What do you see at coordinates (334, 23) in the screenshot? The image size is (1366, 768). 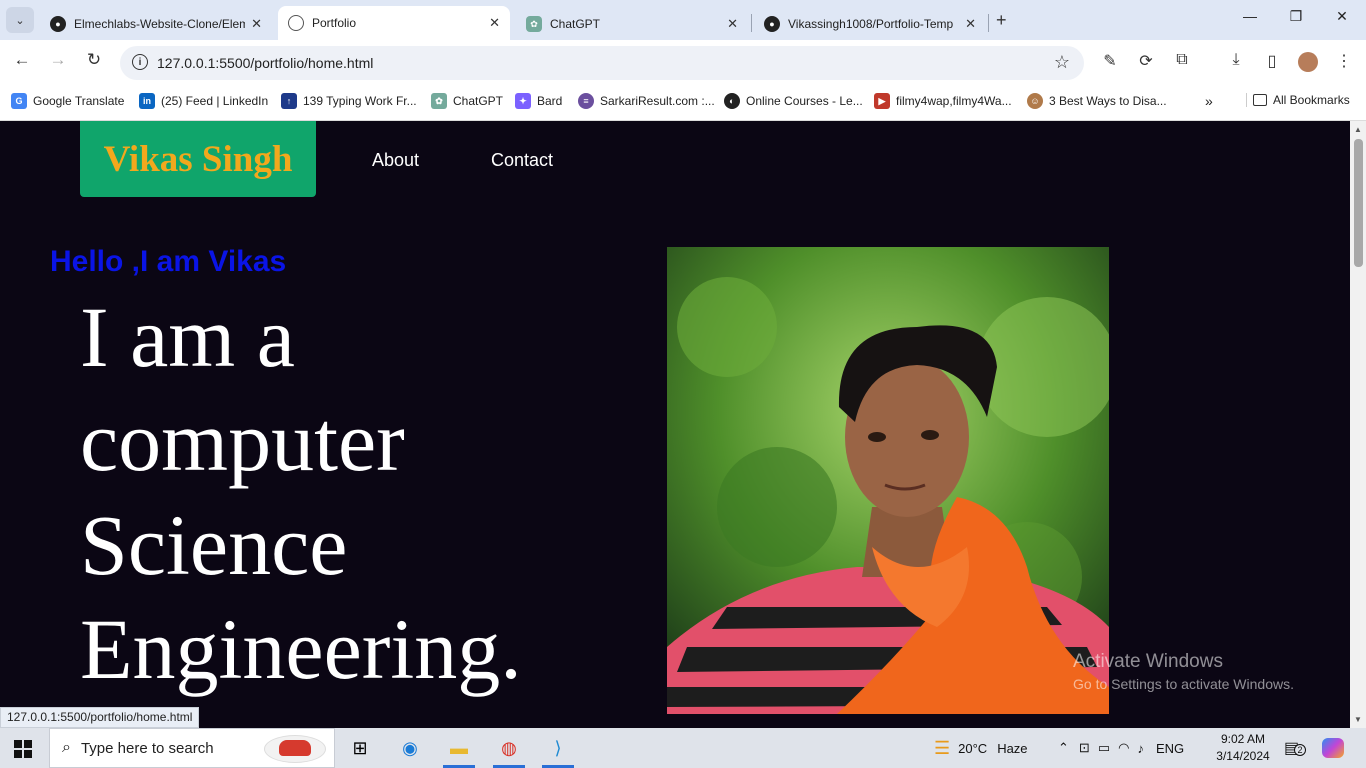 I see `tab-title: Portfolio` at bounding box center [334, 23].